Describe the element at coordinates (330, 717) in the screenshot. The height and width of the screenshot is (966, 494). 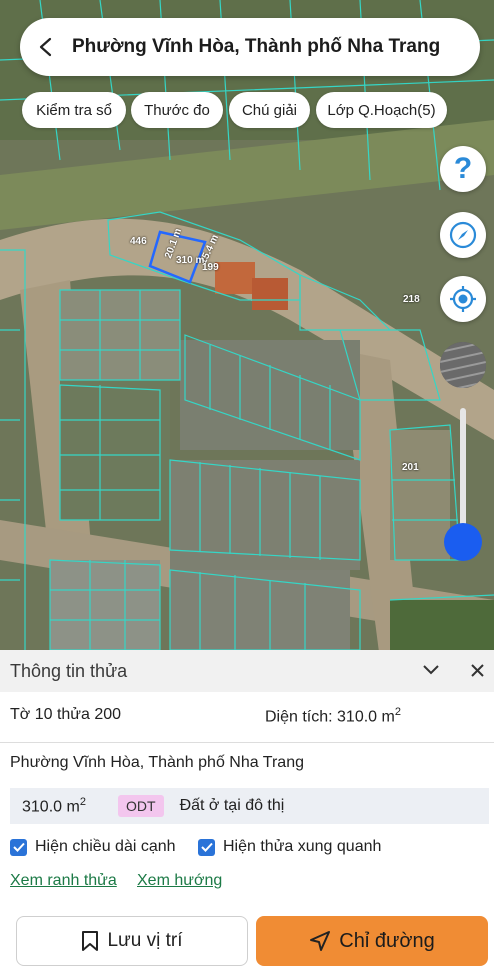
I see `parcel-area-value: Diện tích: 310.0 m` at that location.